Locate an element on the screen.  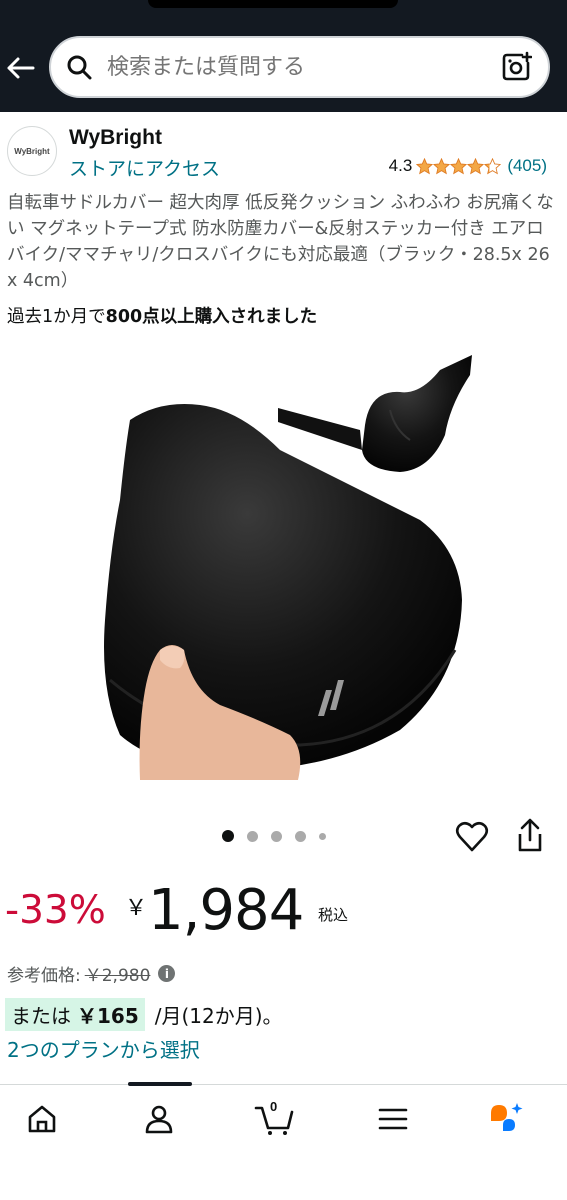
ref-price-value: ￥2,980 is located at coordinates (117, 976).